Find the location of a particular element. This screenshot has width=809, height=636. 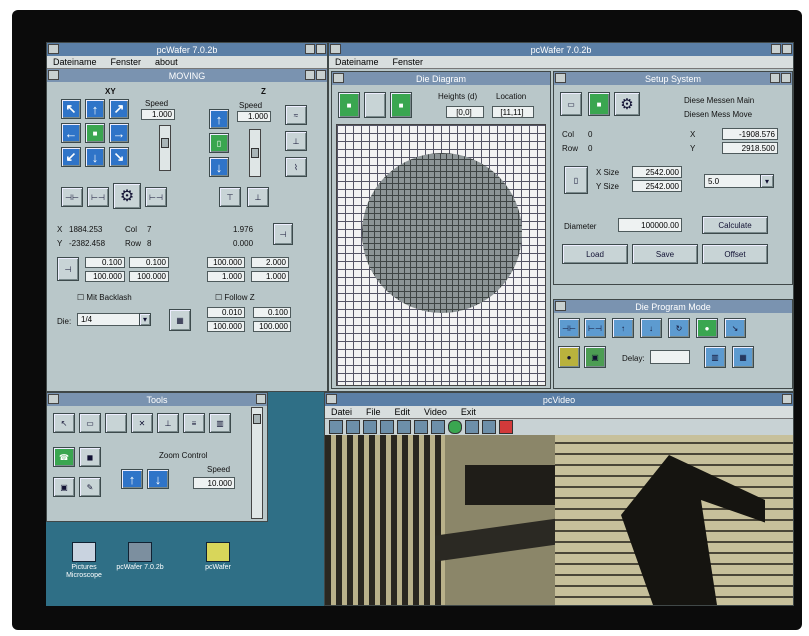

program-extra-2-icon: ▦ is located at coordinates (743, 357).